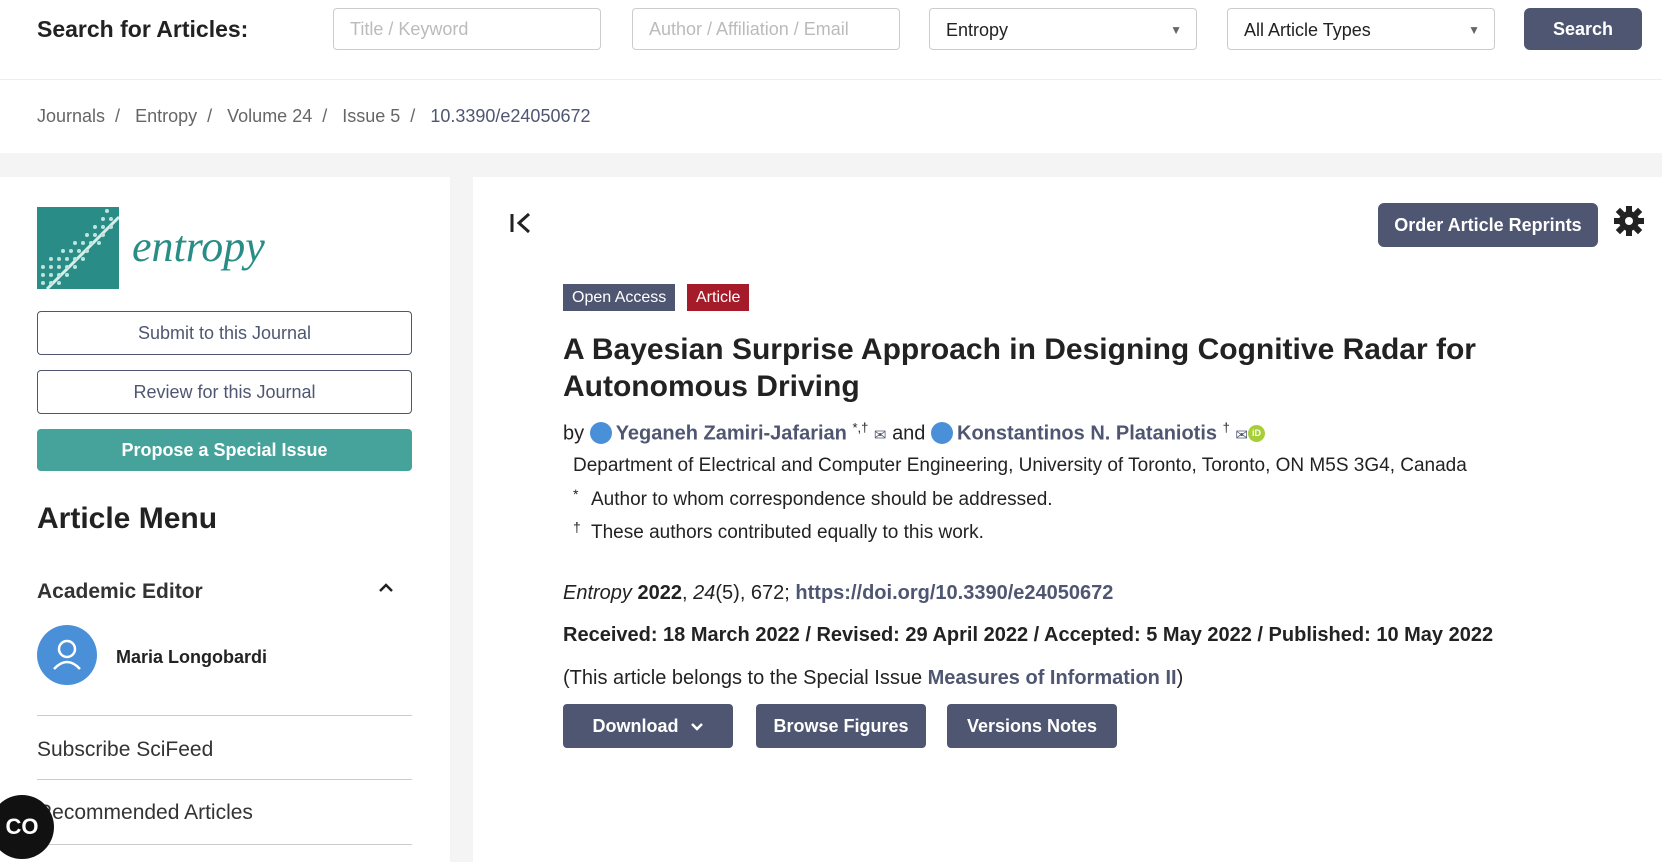 The height and width of the screenshot is (862, 1662). What do you see at coordinates (752, 593) in the screenshot?
I see `citation-issue-pages: (5), 672;` at bounding box center [752, 593].